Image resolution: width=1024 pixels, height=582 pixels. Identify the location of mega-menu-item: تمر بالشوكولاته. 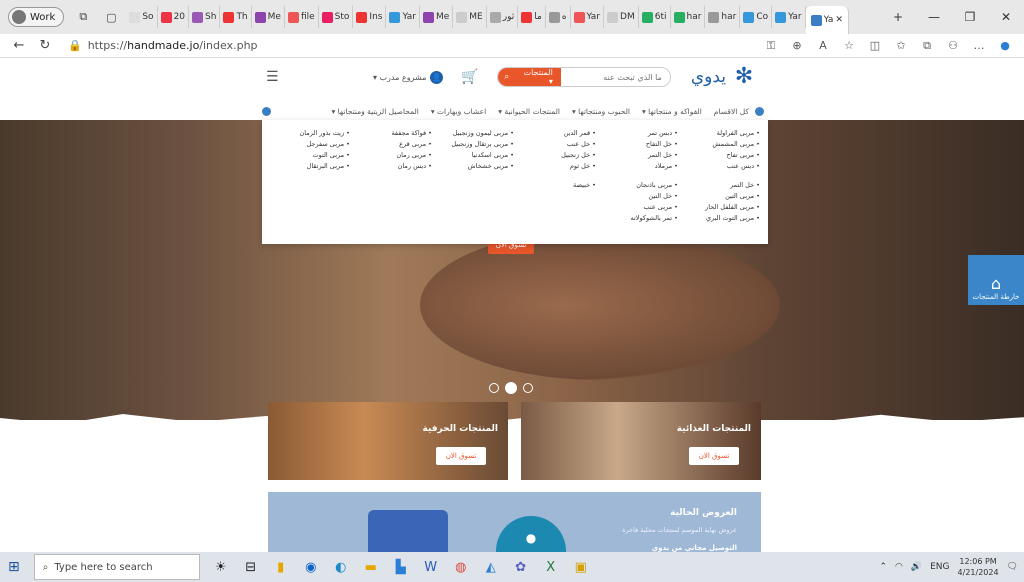
(637, 218).